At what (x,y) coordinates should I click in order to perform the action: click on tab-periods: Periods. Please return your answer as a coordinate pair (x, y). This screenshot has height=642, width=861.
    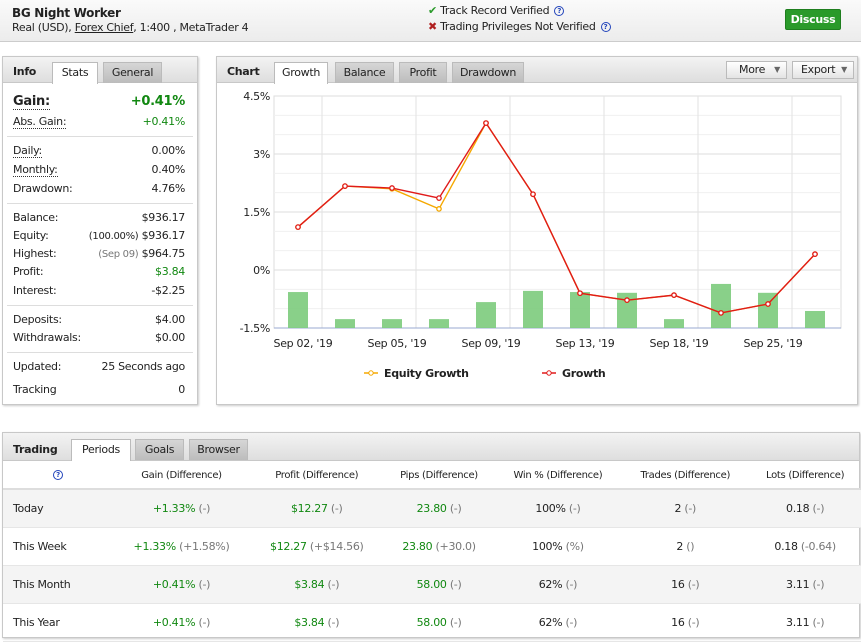
    Looking at the image, I should click on (101, 450).